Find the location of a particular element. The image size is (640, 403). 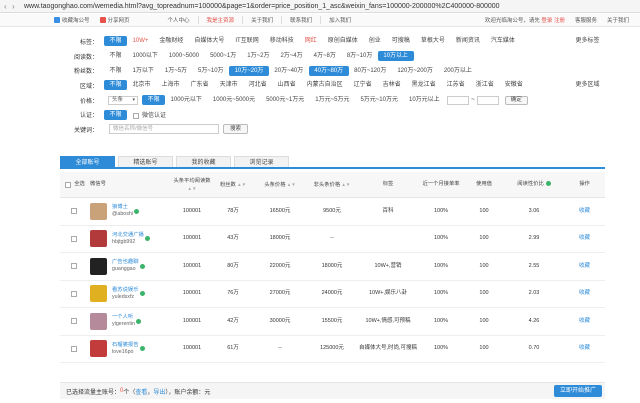

filter-option: 1000以下 is located at coordinates (145, 56).